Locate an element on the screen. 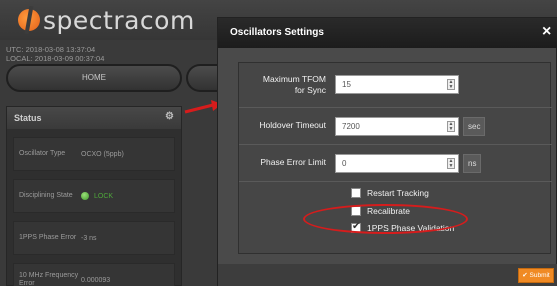  max-tfom-value: 15 is located at coordinates (346, 84).